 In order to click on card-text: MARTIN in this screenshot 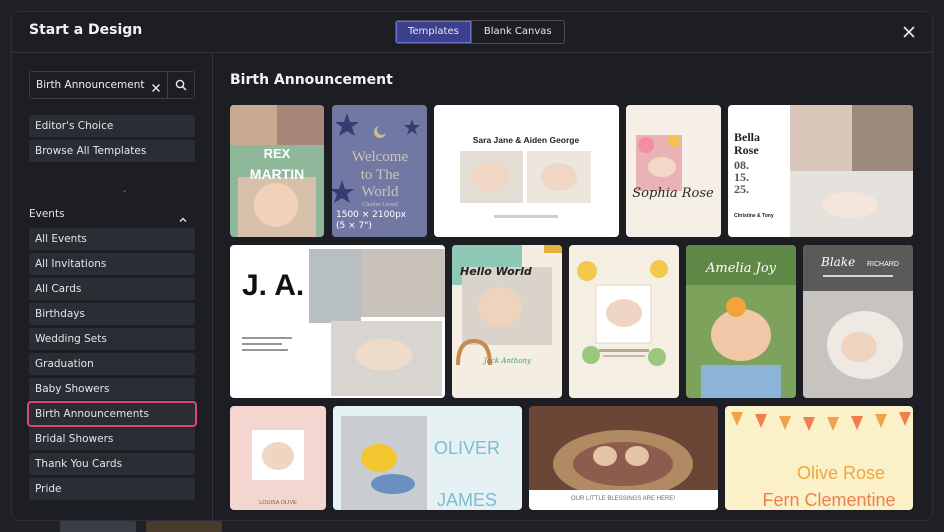, I will do `click(277, 174)`.